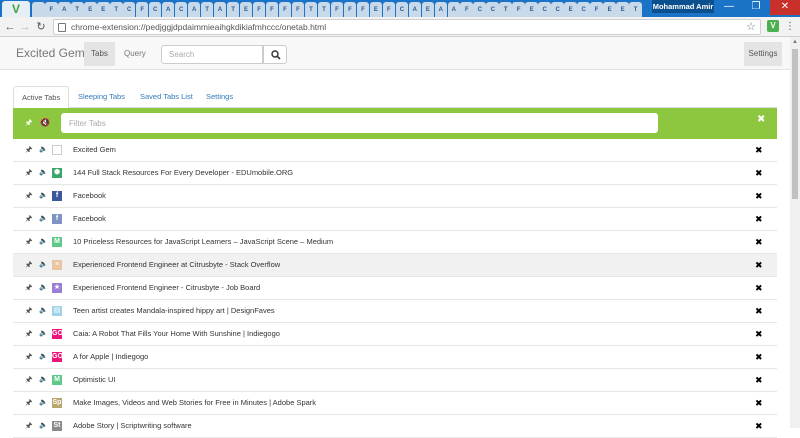 The image size is (800, 438). Describe the element at coordinates (38, 9) in the screenshot. I see `browser-tab` at that location.